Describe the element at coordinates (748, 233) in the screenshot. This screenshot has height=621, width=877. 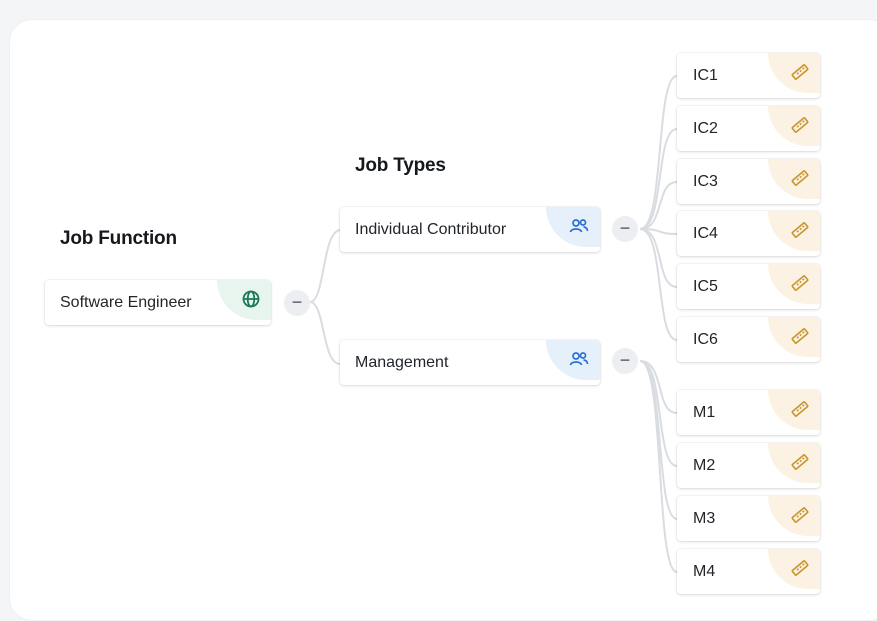
I see `node-level-ic4: IC4` at that location.